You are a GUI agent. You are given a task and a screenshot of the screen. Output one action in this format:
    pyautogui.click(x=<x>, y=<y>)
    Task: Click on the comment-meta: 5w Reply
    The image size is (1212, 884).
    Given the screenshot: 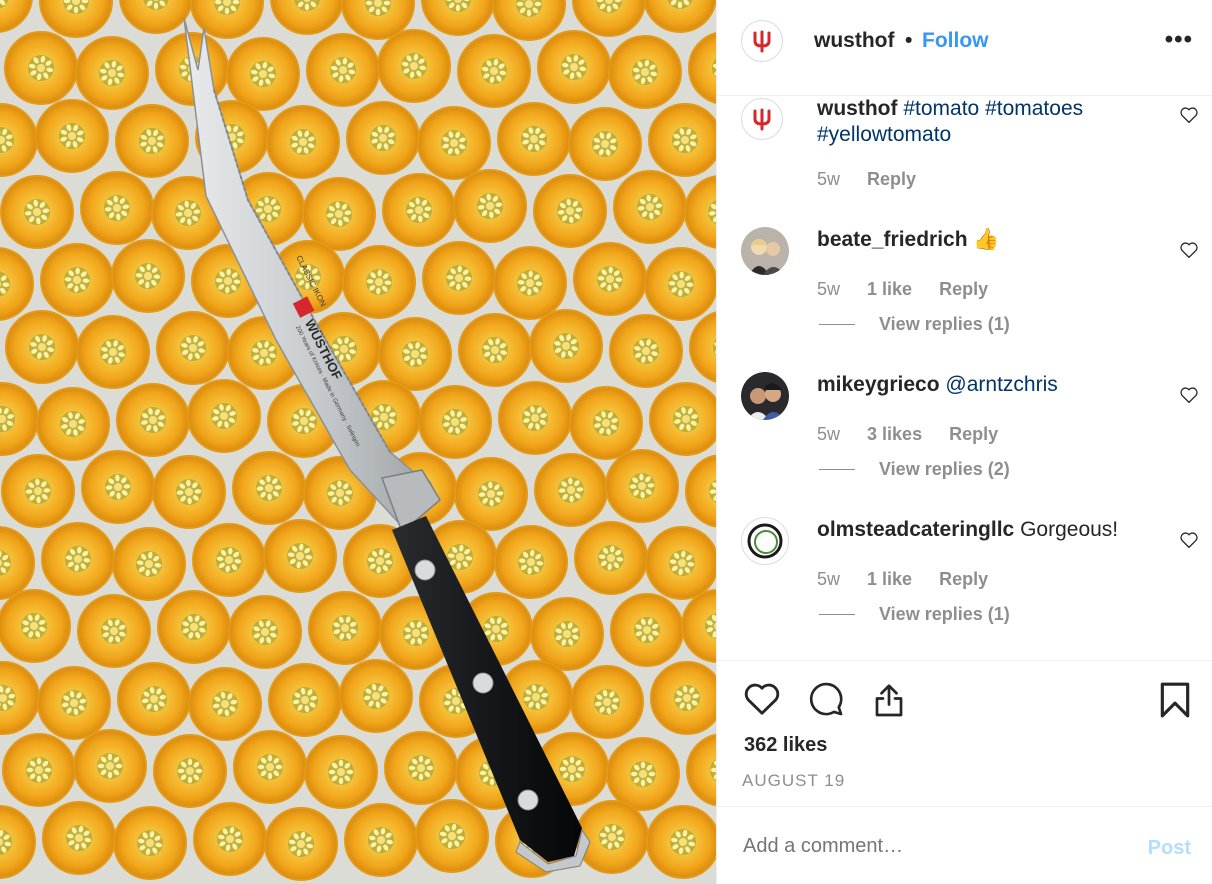 What is the action you would take?
    pyautogui.click(x=877, y=179)
    